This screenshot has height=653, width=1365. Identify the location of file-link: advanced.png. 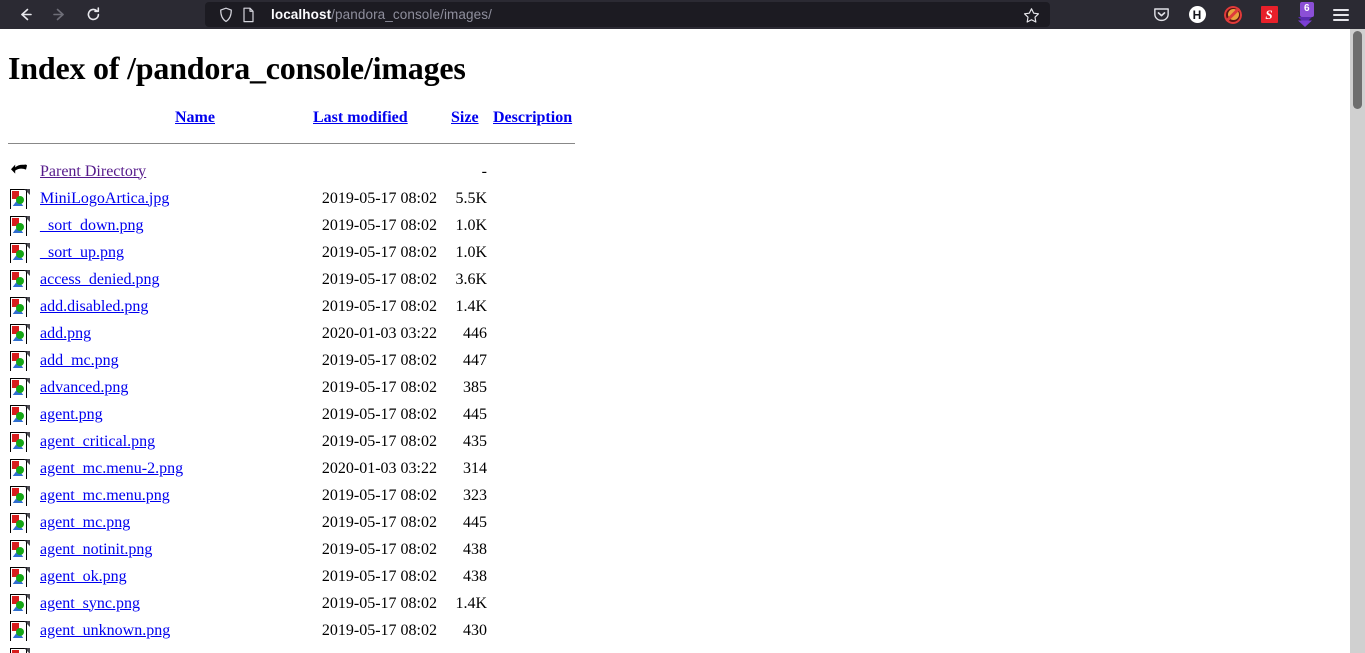
(84, 387).